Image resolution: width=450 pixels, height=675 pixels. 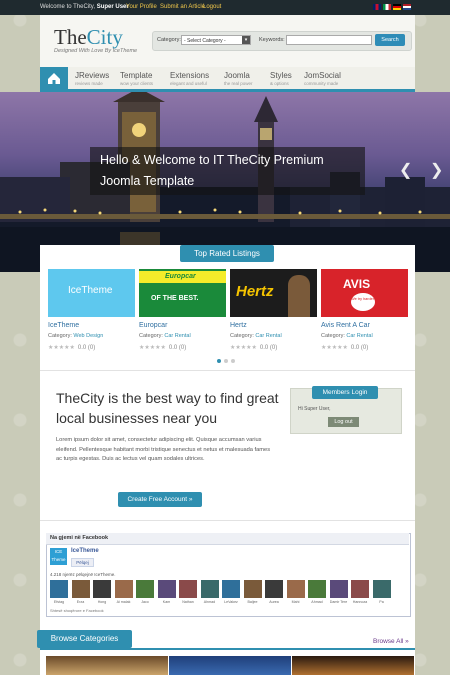 I want to click on nav-home, so click(x=54, y=78).